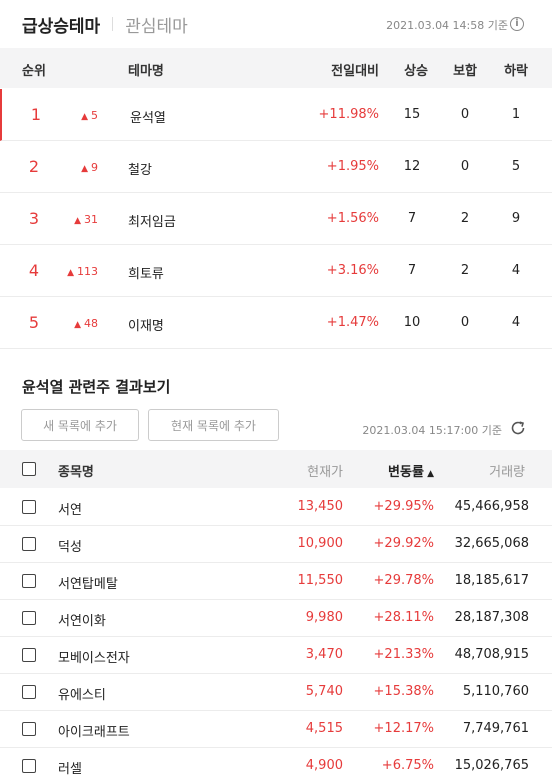 The width and height of the screenshot is (552, 783). I want to click on stock-timestamp: 2021.03.04 15:17:00 기준, so click(432, 430).